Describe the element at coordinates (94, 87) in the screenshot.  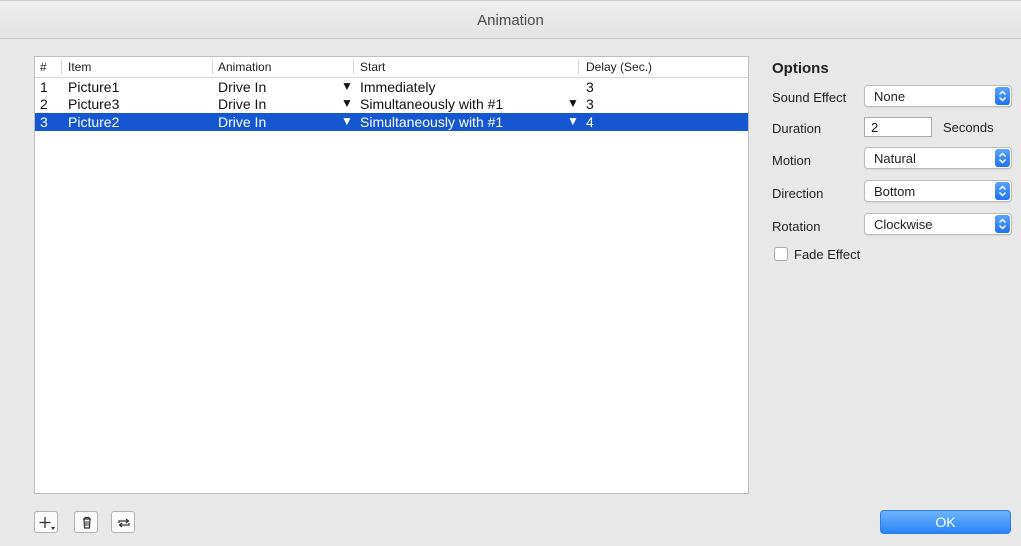
I see `row-item: Picture1` at that location.